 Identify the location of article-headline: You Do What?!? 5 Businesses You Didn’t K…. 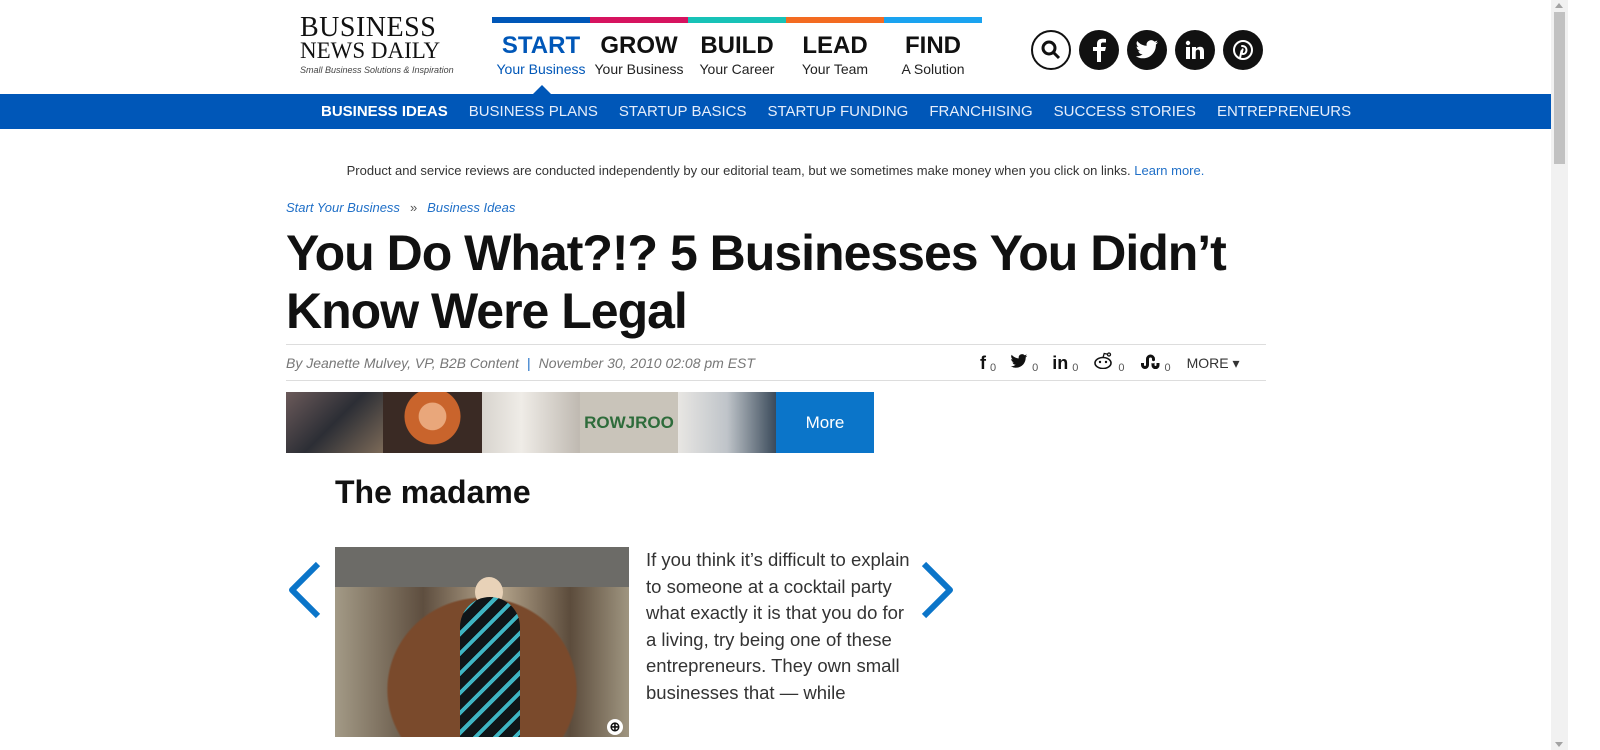
(756, 282).